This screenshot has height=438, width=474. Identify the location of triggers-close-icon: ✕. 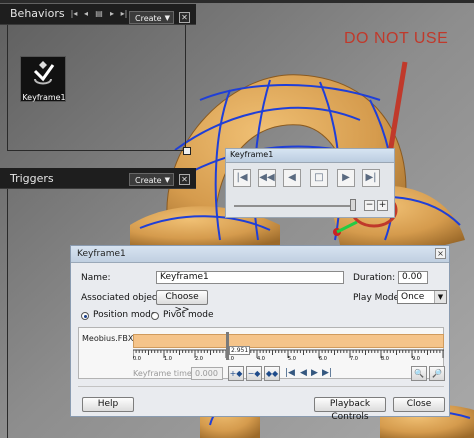
(184, 179).